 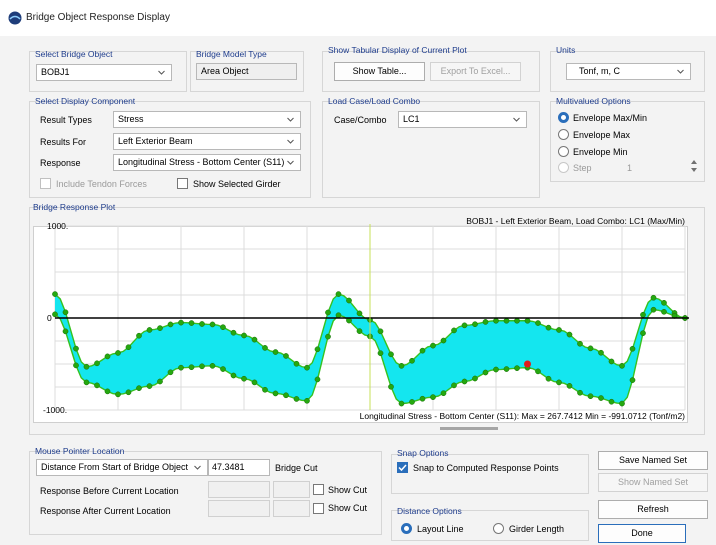 What do you see at coordinates (694, 166) in the screenshot?
I see `step-spinner` at bounding box center [694, 166].